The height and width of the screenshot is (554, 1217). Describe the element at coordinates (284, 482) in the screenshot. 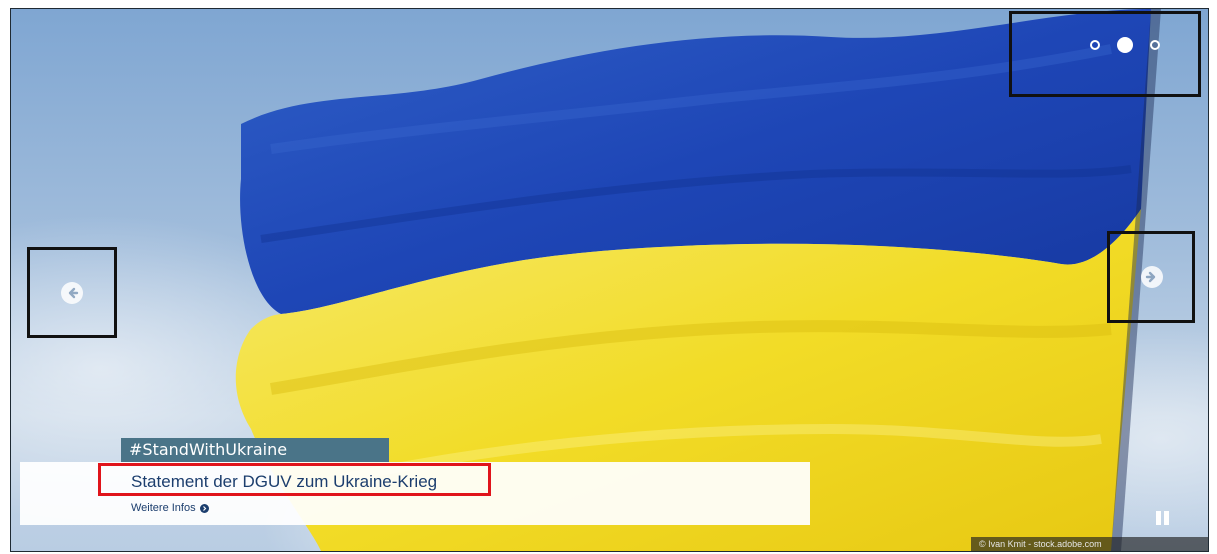

I see `slide-headline-link: Statement der DGUV zum Ukraine-Krieg` at that location.